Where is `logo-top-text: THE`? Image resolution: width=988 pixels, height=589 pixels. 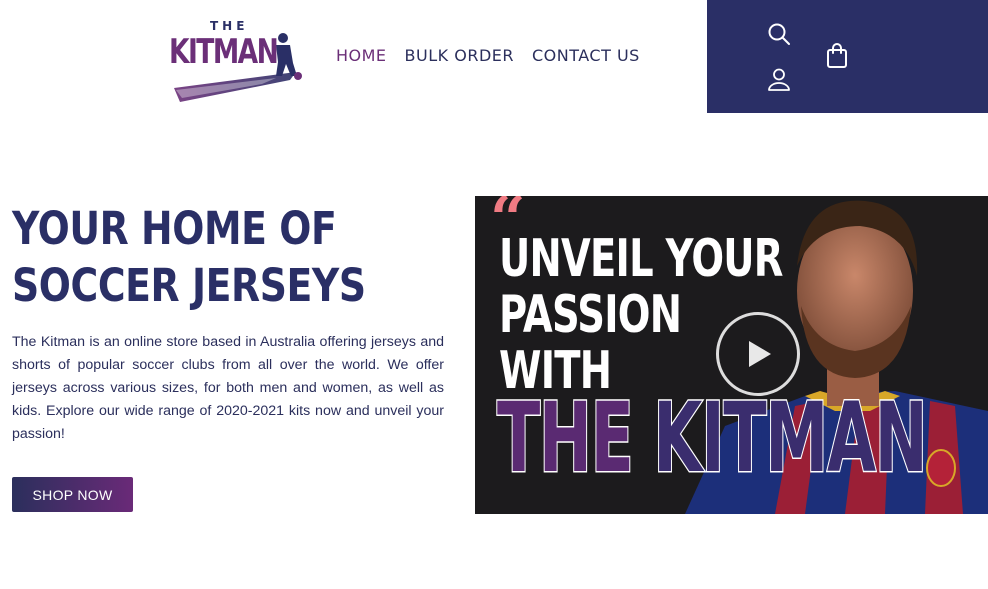 logo-top-text: THE is located at coordinates (229, 26).